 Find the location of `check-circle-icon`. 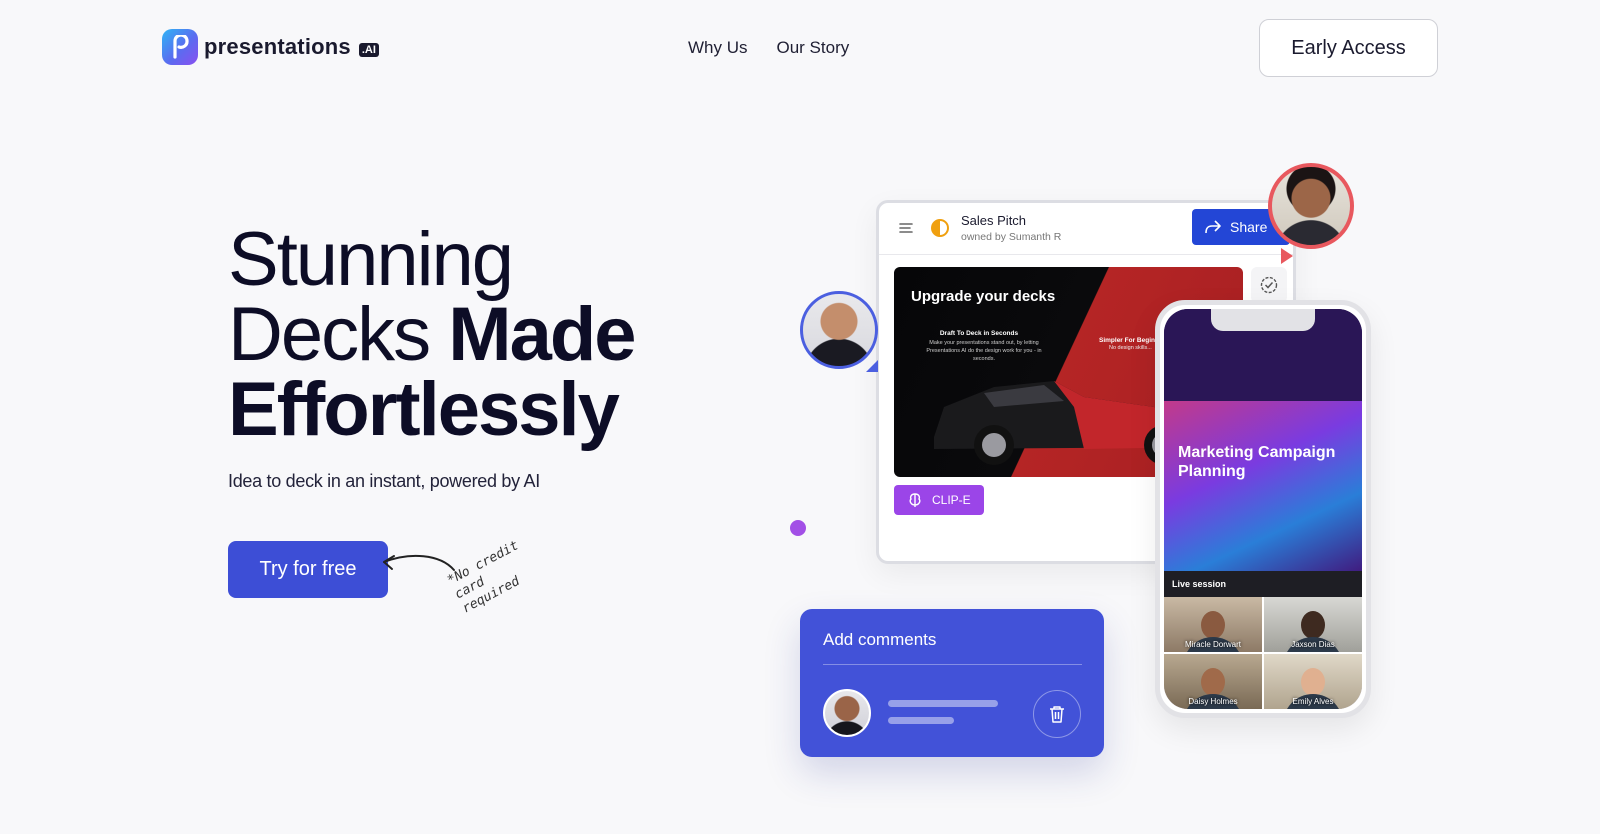

check-circle-icon is located at coordinates (1269, 285).